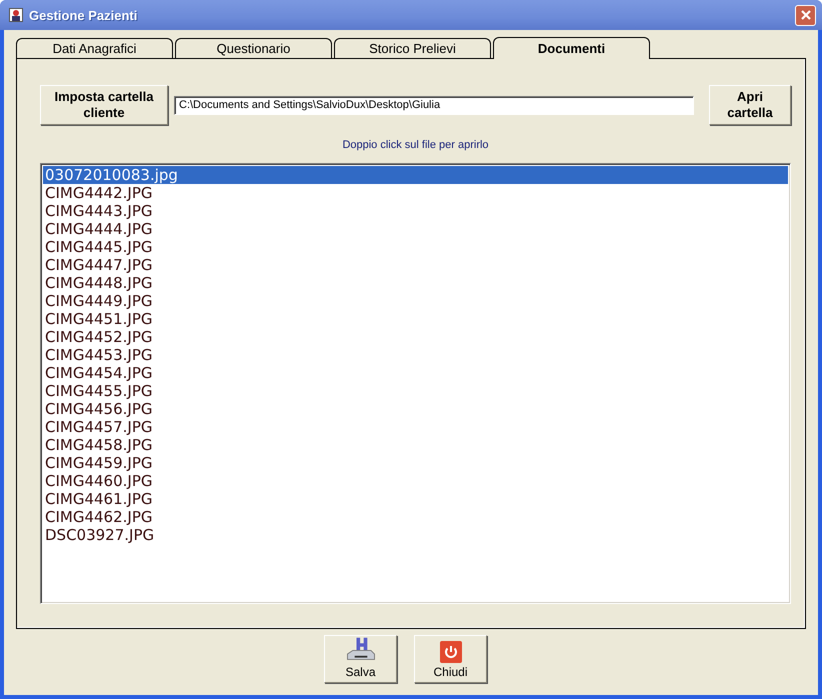 The image size is (822, 699). What do you see at coordinates (16, 15) in the screenshot?
I see `app-icon` at bounding box center [16, 15].